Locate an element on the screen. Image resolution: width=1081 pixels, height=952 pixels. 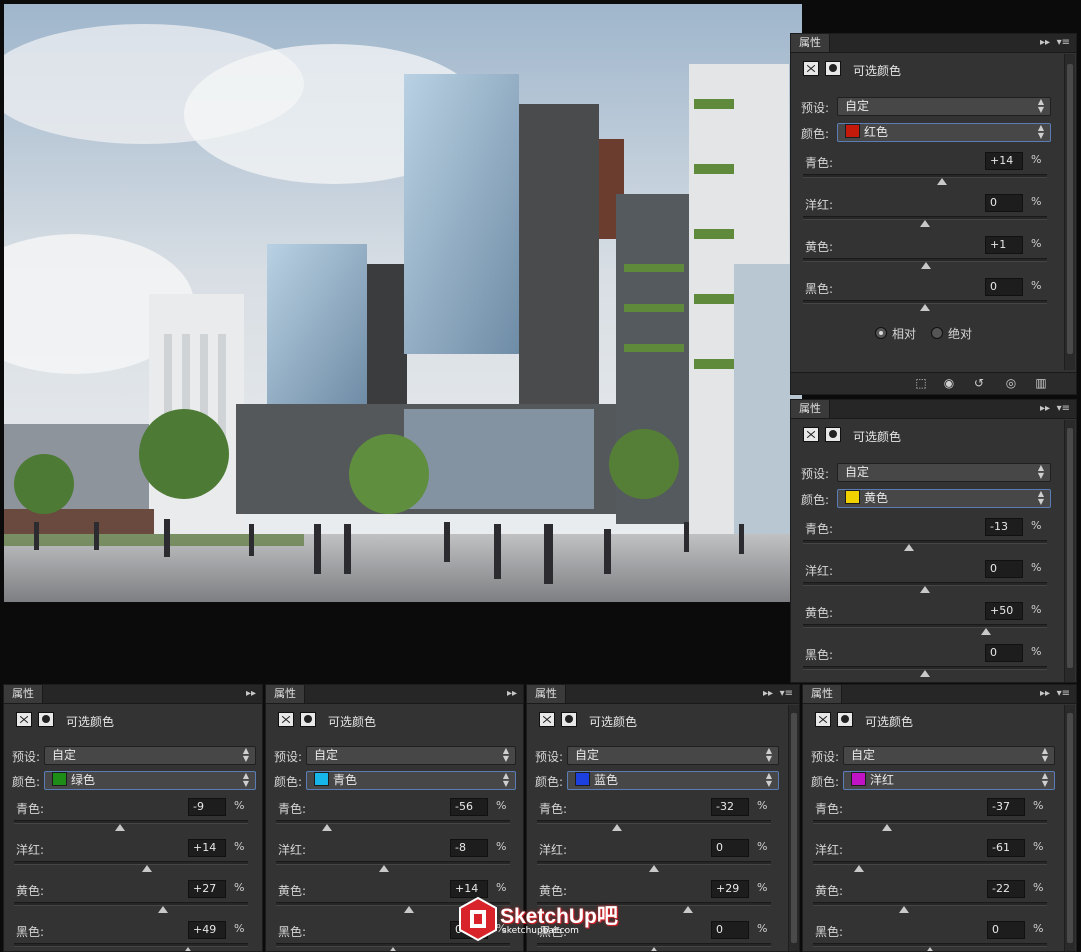
cyan-value-input: -9 is located at coordinates (207, 807).